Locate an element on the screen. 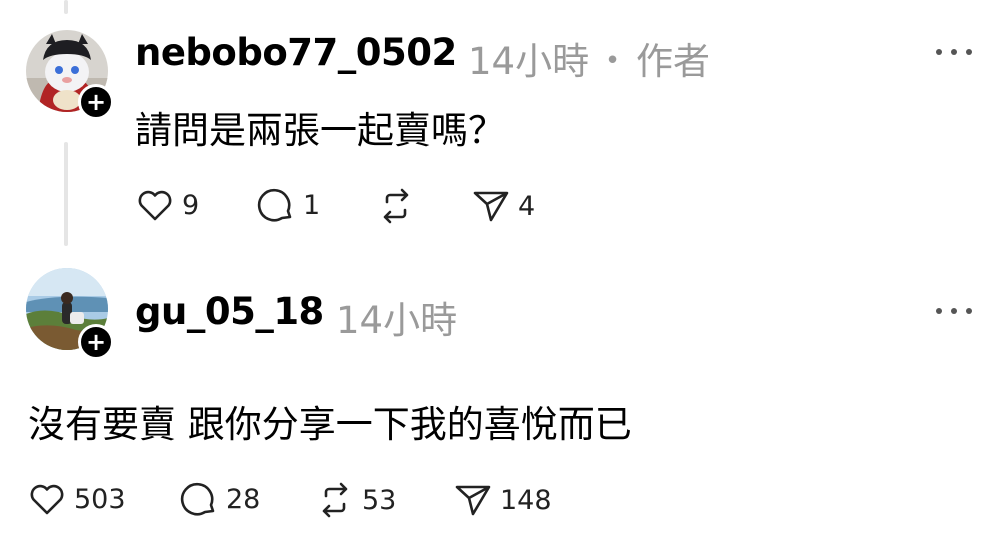 This screenshot has height=538, width=1008. repost-button is located at coordinates (396, 206).